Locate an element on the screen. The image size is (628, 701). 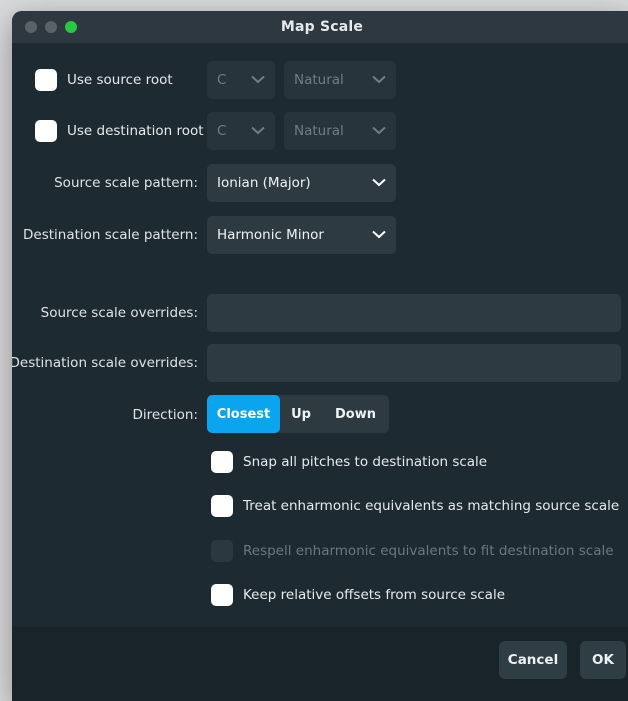
use-source-root-row: Use source root is located at coordinates (104, 80).